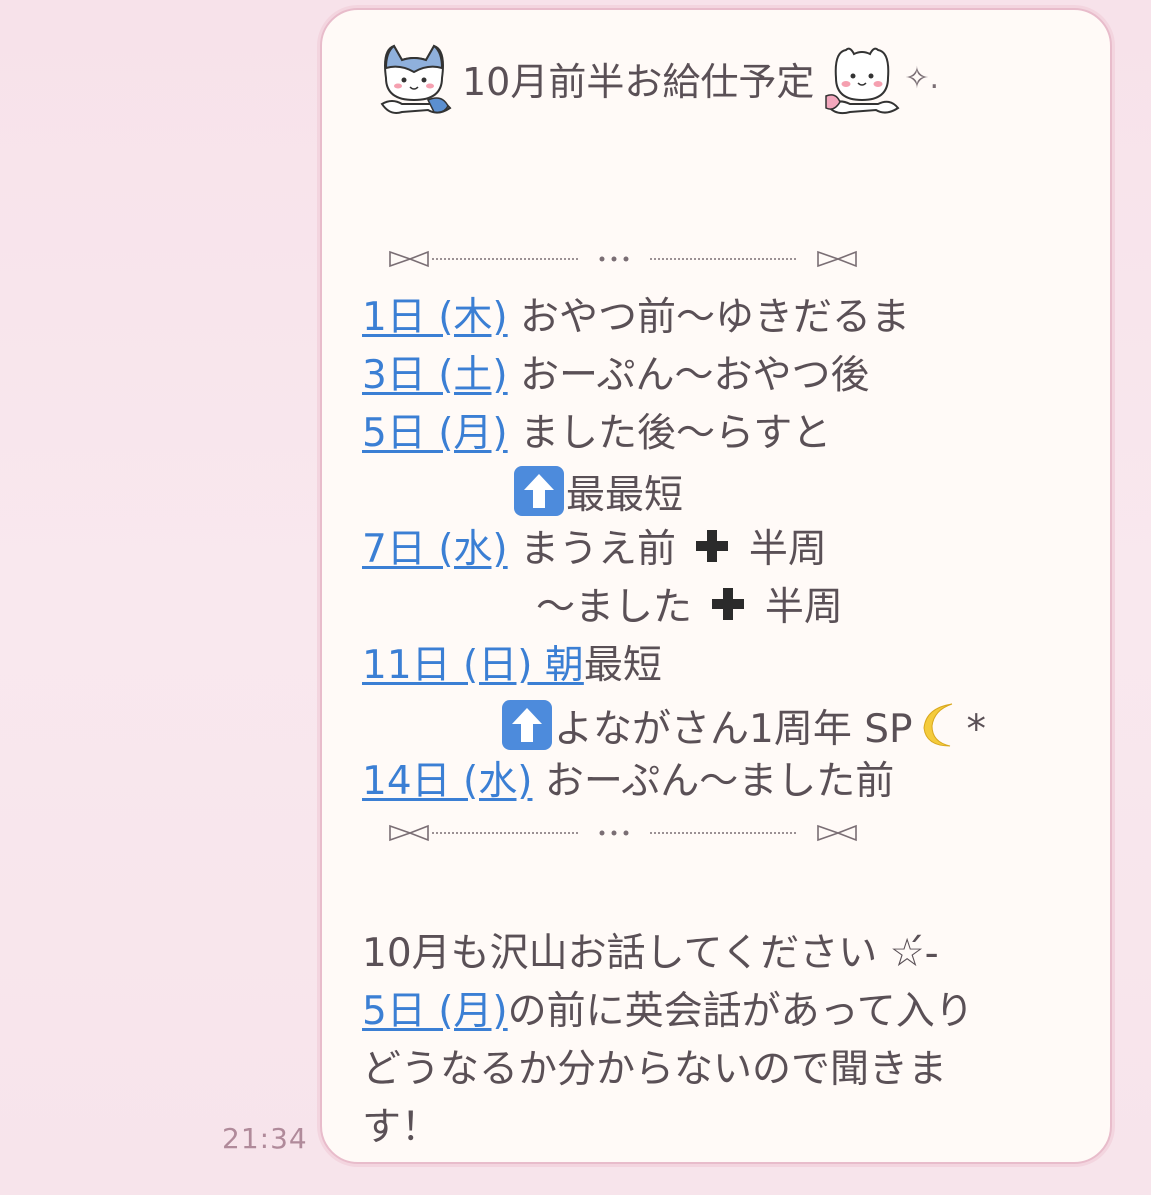 Image resolution: width=1151 pixels, height=1195 pixels. What do you see at coordinates (740, 1011) in the screenshot?
I see `closing-text: の前に英会話があって入り` at bounding box center [740, 1011].